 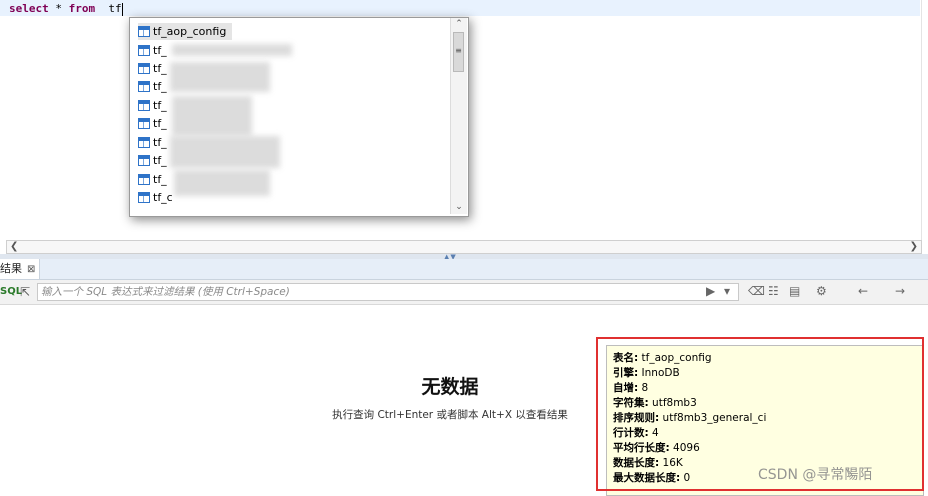 What do you see at coordinates (727, 291) in the screenshot?
I see `filter-history-dropdown-icon: ▾` at bounding box center [727, 291].